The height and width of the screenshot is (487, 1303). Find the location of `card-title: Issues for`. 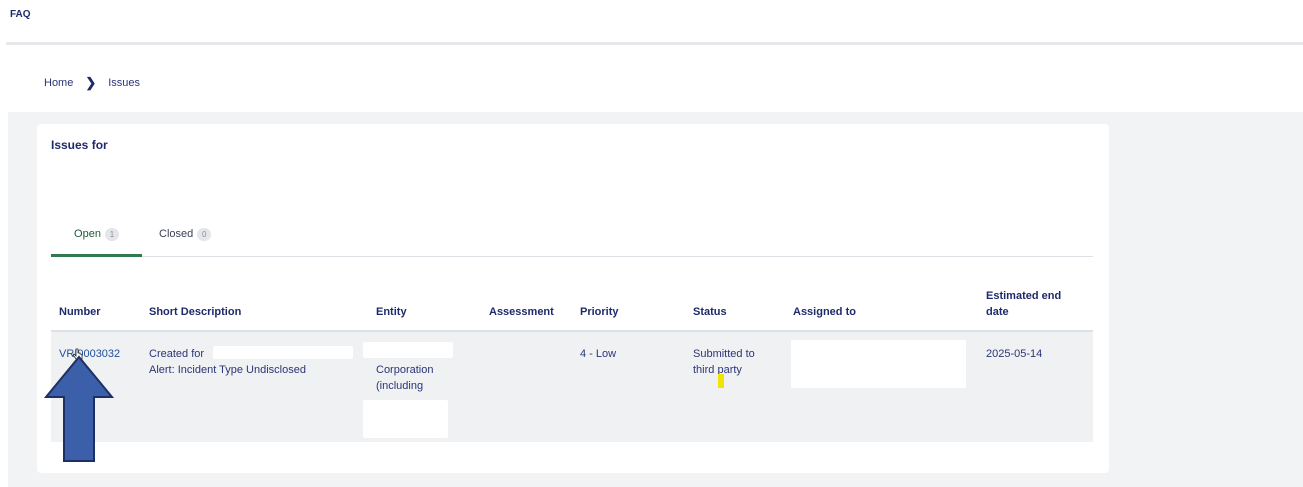

card-title: Issues for is located at coordinates (79, 145).